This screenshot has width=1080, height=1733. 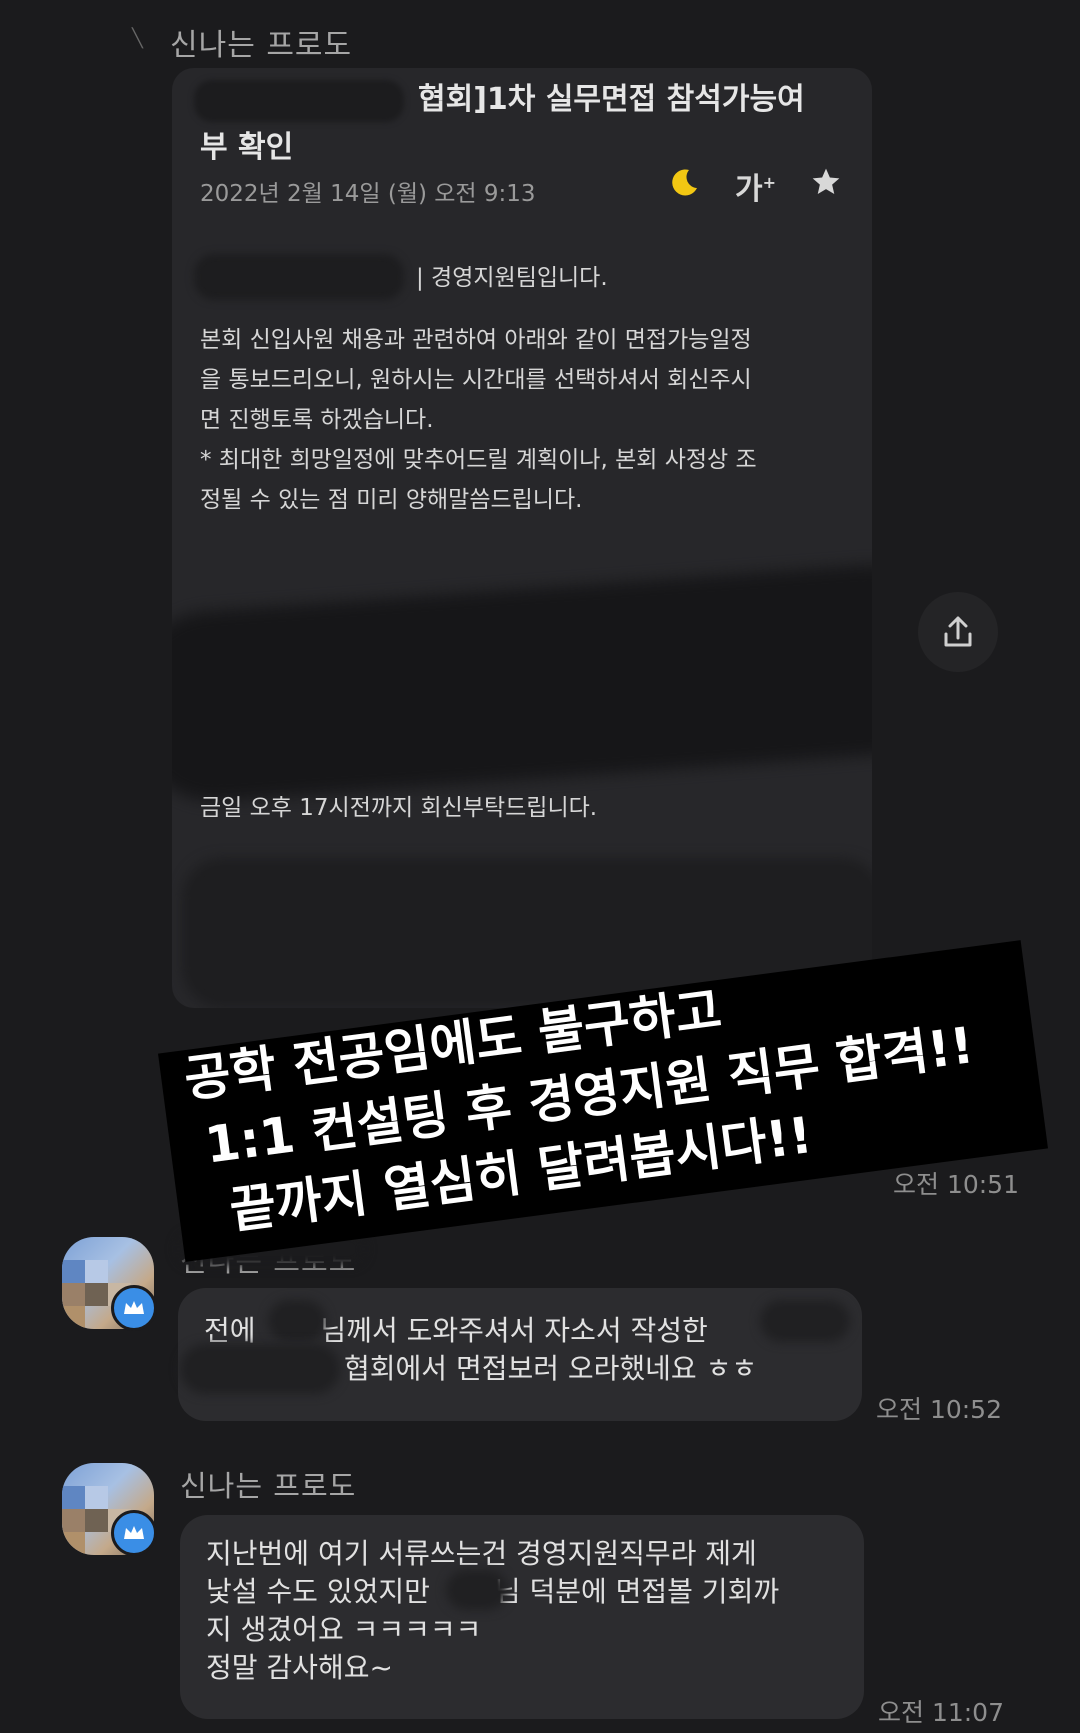 What do you see at coordinates (941, 1712) in the screenshot?
I see `timestamp: 오전 11:07` at bounding box center [941, 1712].